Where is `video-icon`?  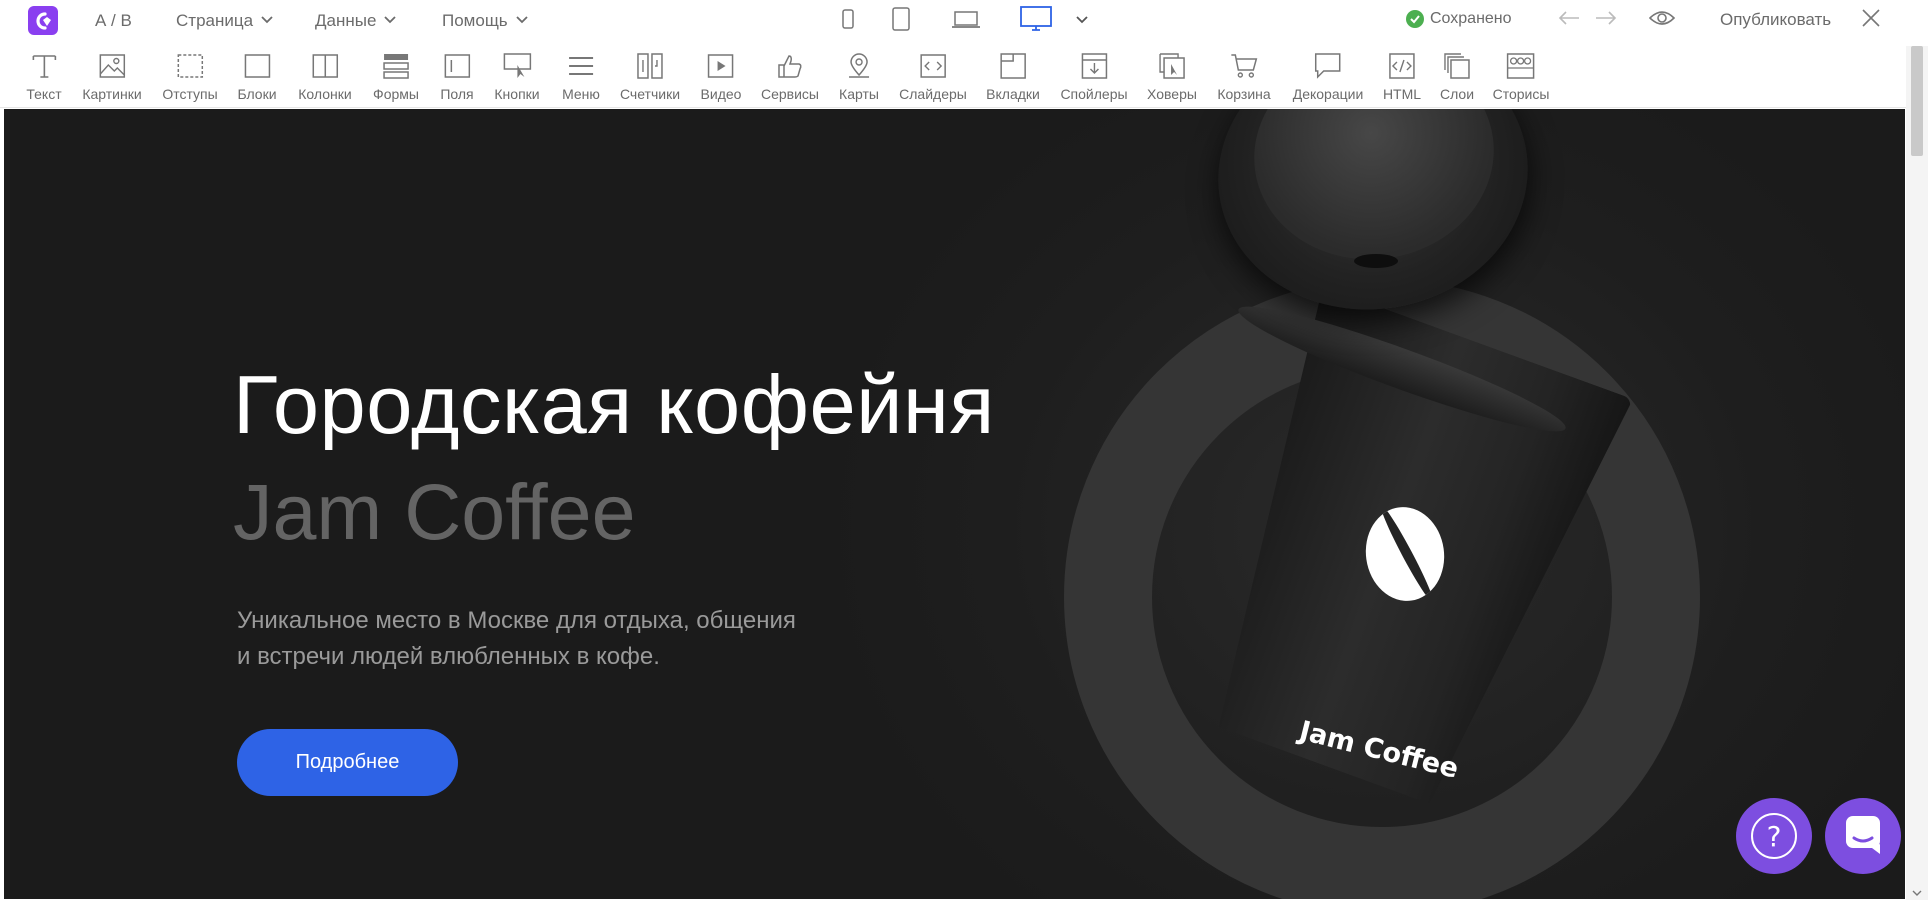
video-icon is located at coordinates (721, 66).